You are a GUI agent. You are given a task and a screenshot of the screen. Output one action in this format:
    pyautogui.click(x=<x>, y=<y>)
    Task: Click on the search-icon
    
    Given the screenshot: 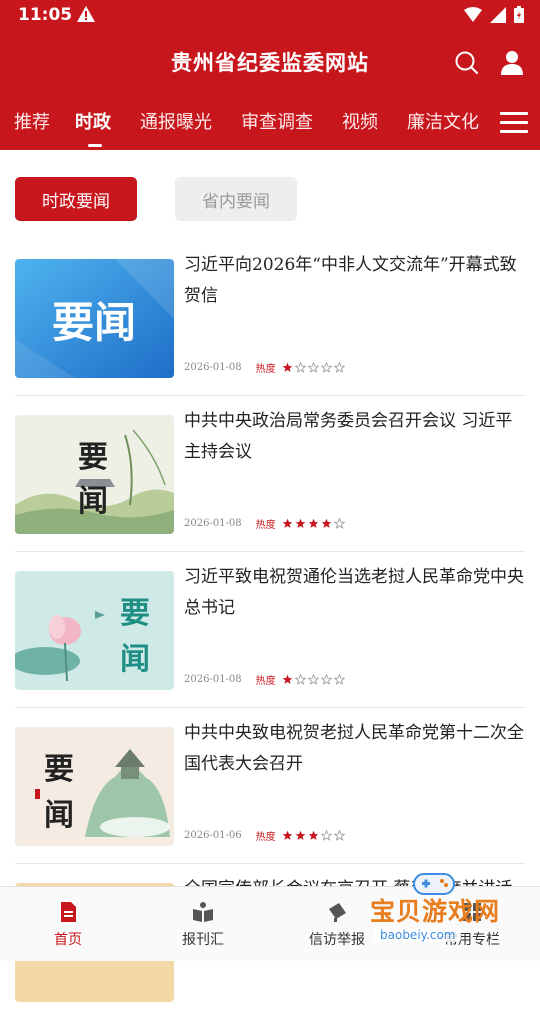 What is the action you would take?
    pyautogui.click(x=467, y=63)
    